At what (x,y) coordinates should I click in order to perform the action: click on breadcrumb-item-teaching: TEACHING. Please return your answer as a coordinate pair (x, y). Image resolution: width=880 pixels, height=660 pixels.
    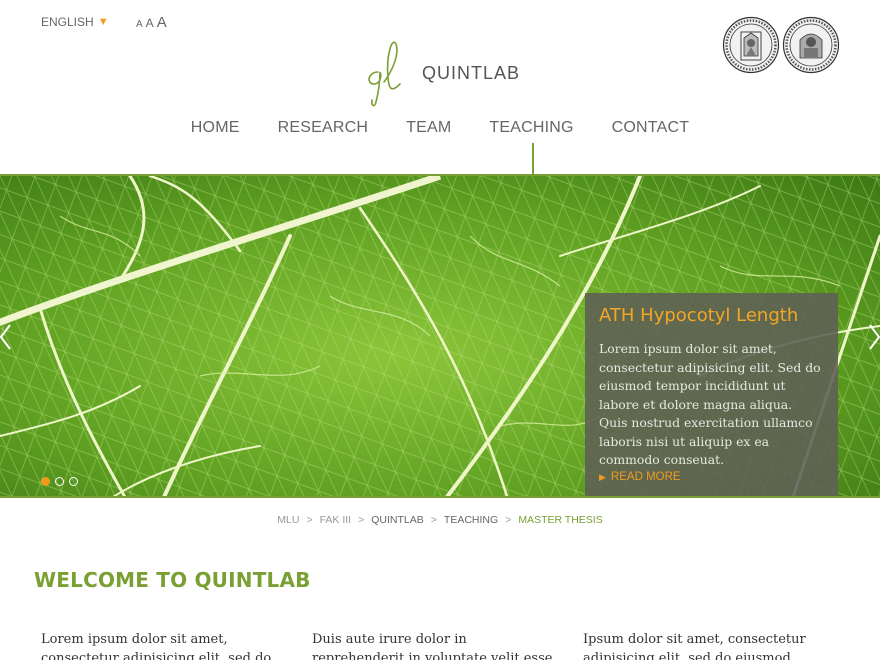
    Looking at the image, I should click on (471, 520).